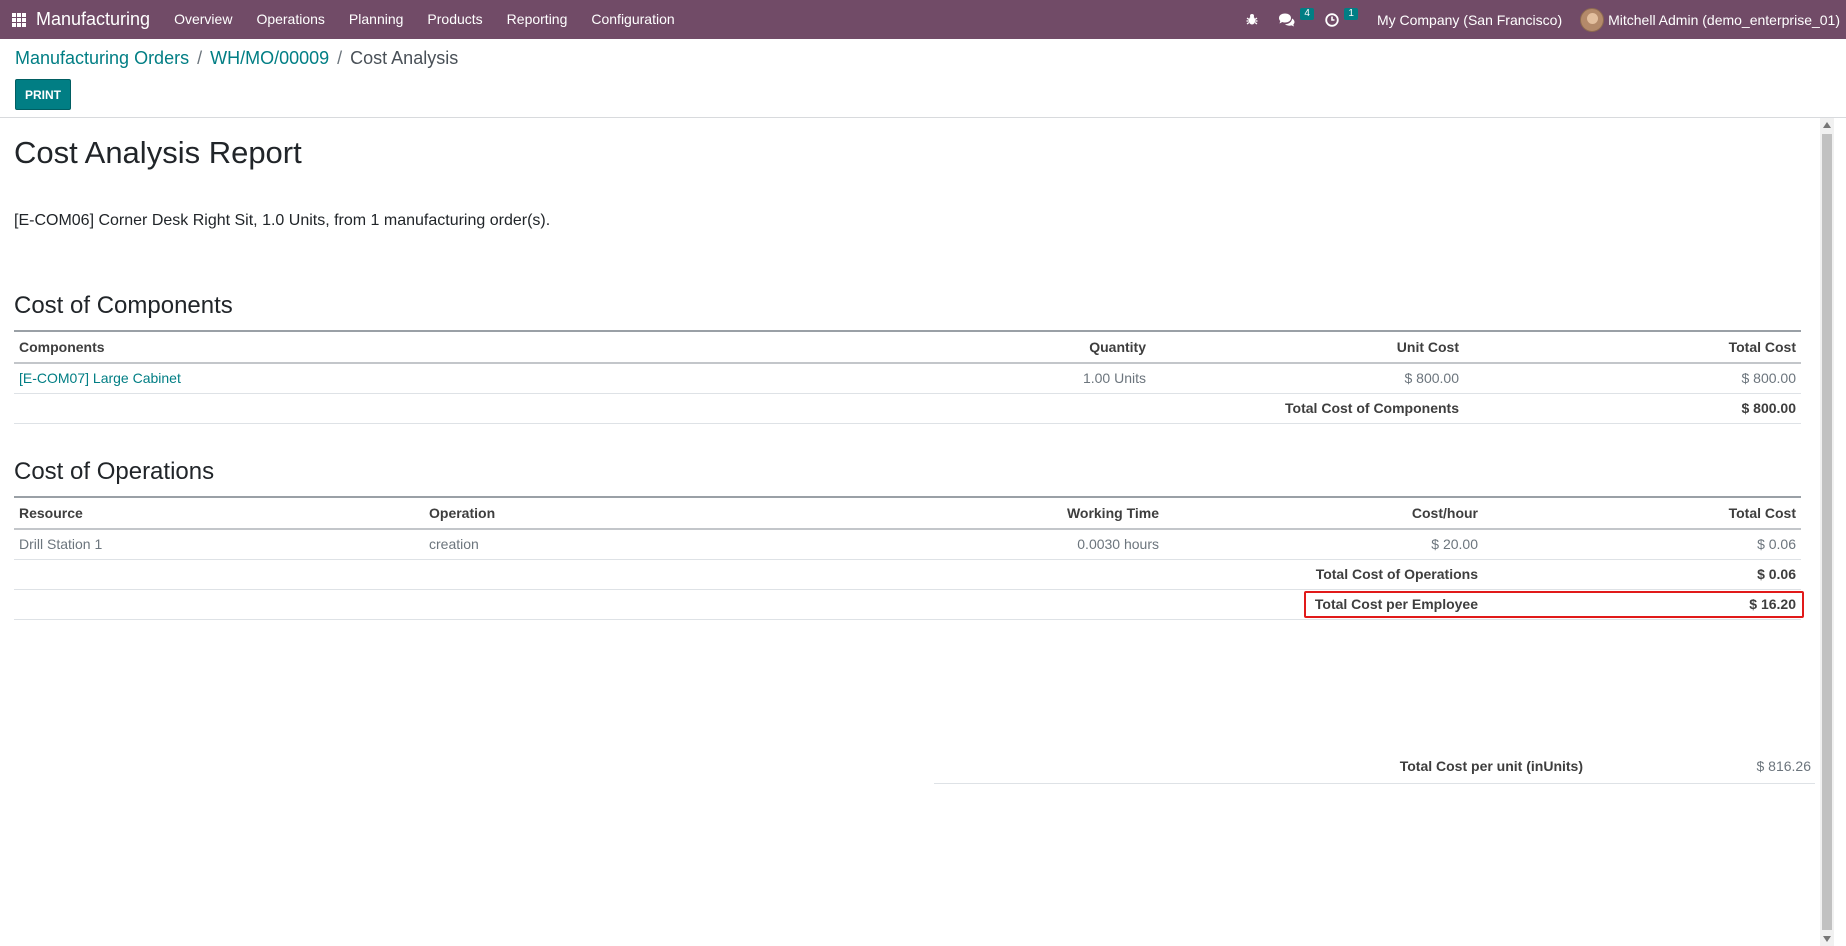 This screenshot has width=1846, height=946. Describe the element at coordinates (1784, 766) in the screenshot. I see `unit-cost-value: $ 816.26` at that location.